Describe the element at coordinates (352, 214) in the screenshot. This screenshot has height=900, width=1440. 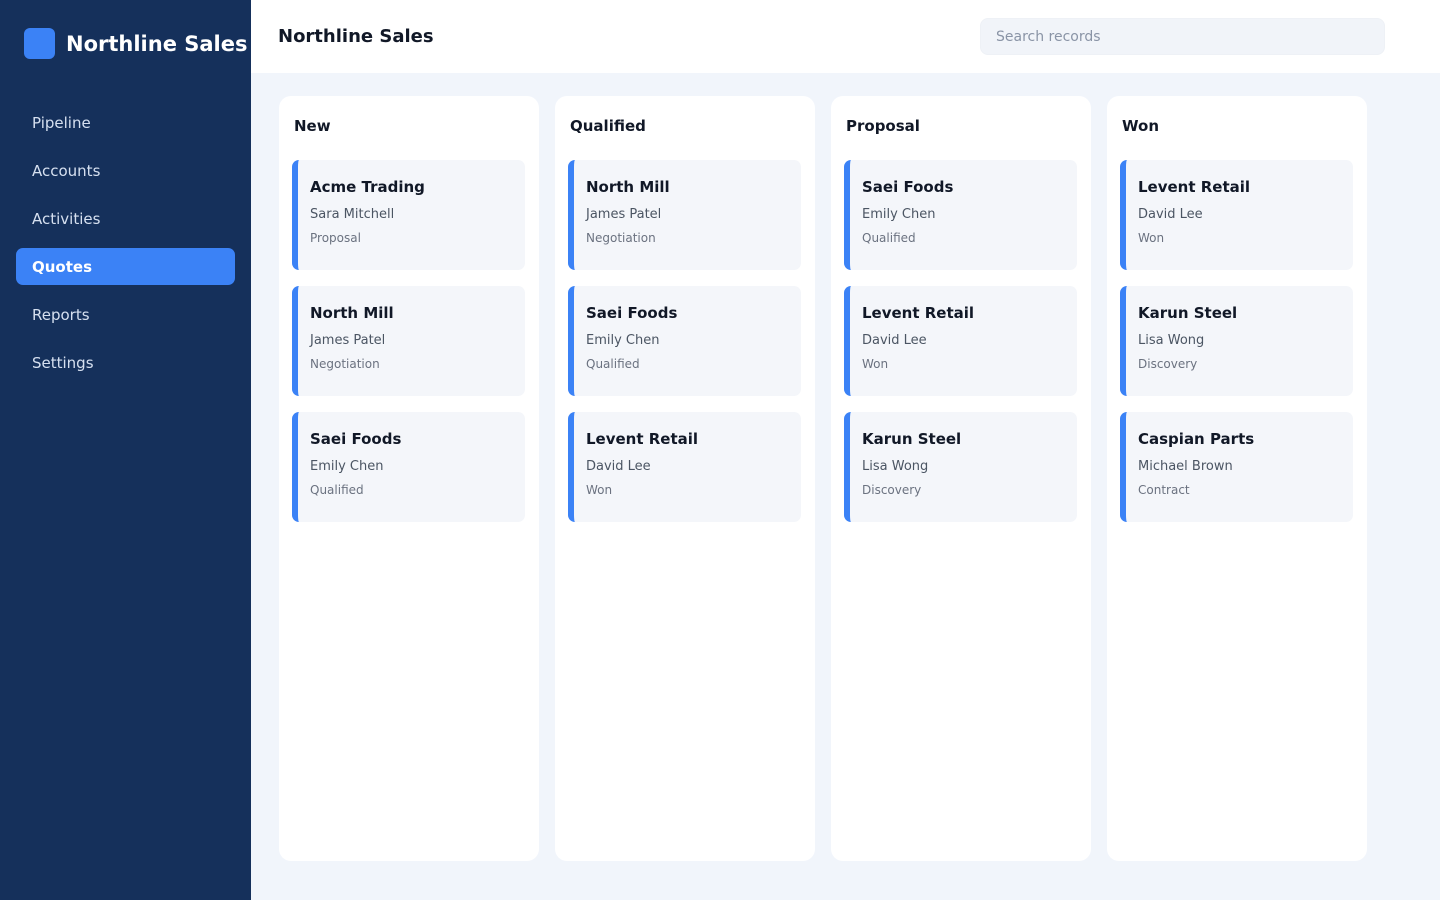
I see `card-contact: Sara Mitchell` at that location.